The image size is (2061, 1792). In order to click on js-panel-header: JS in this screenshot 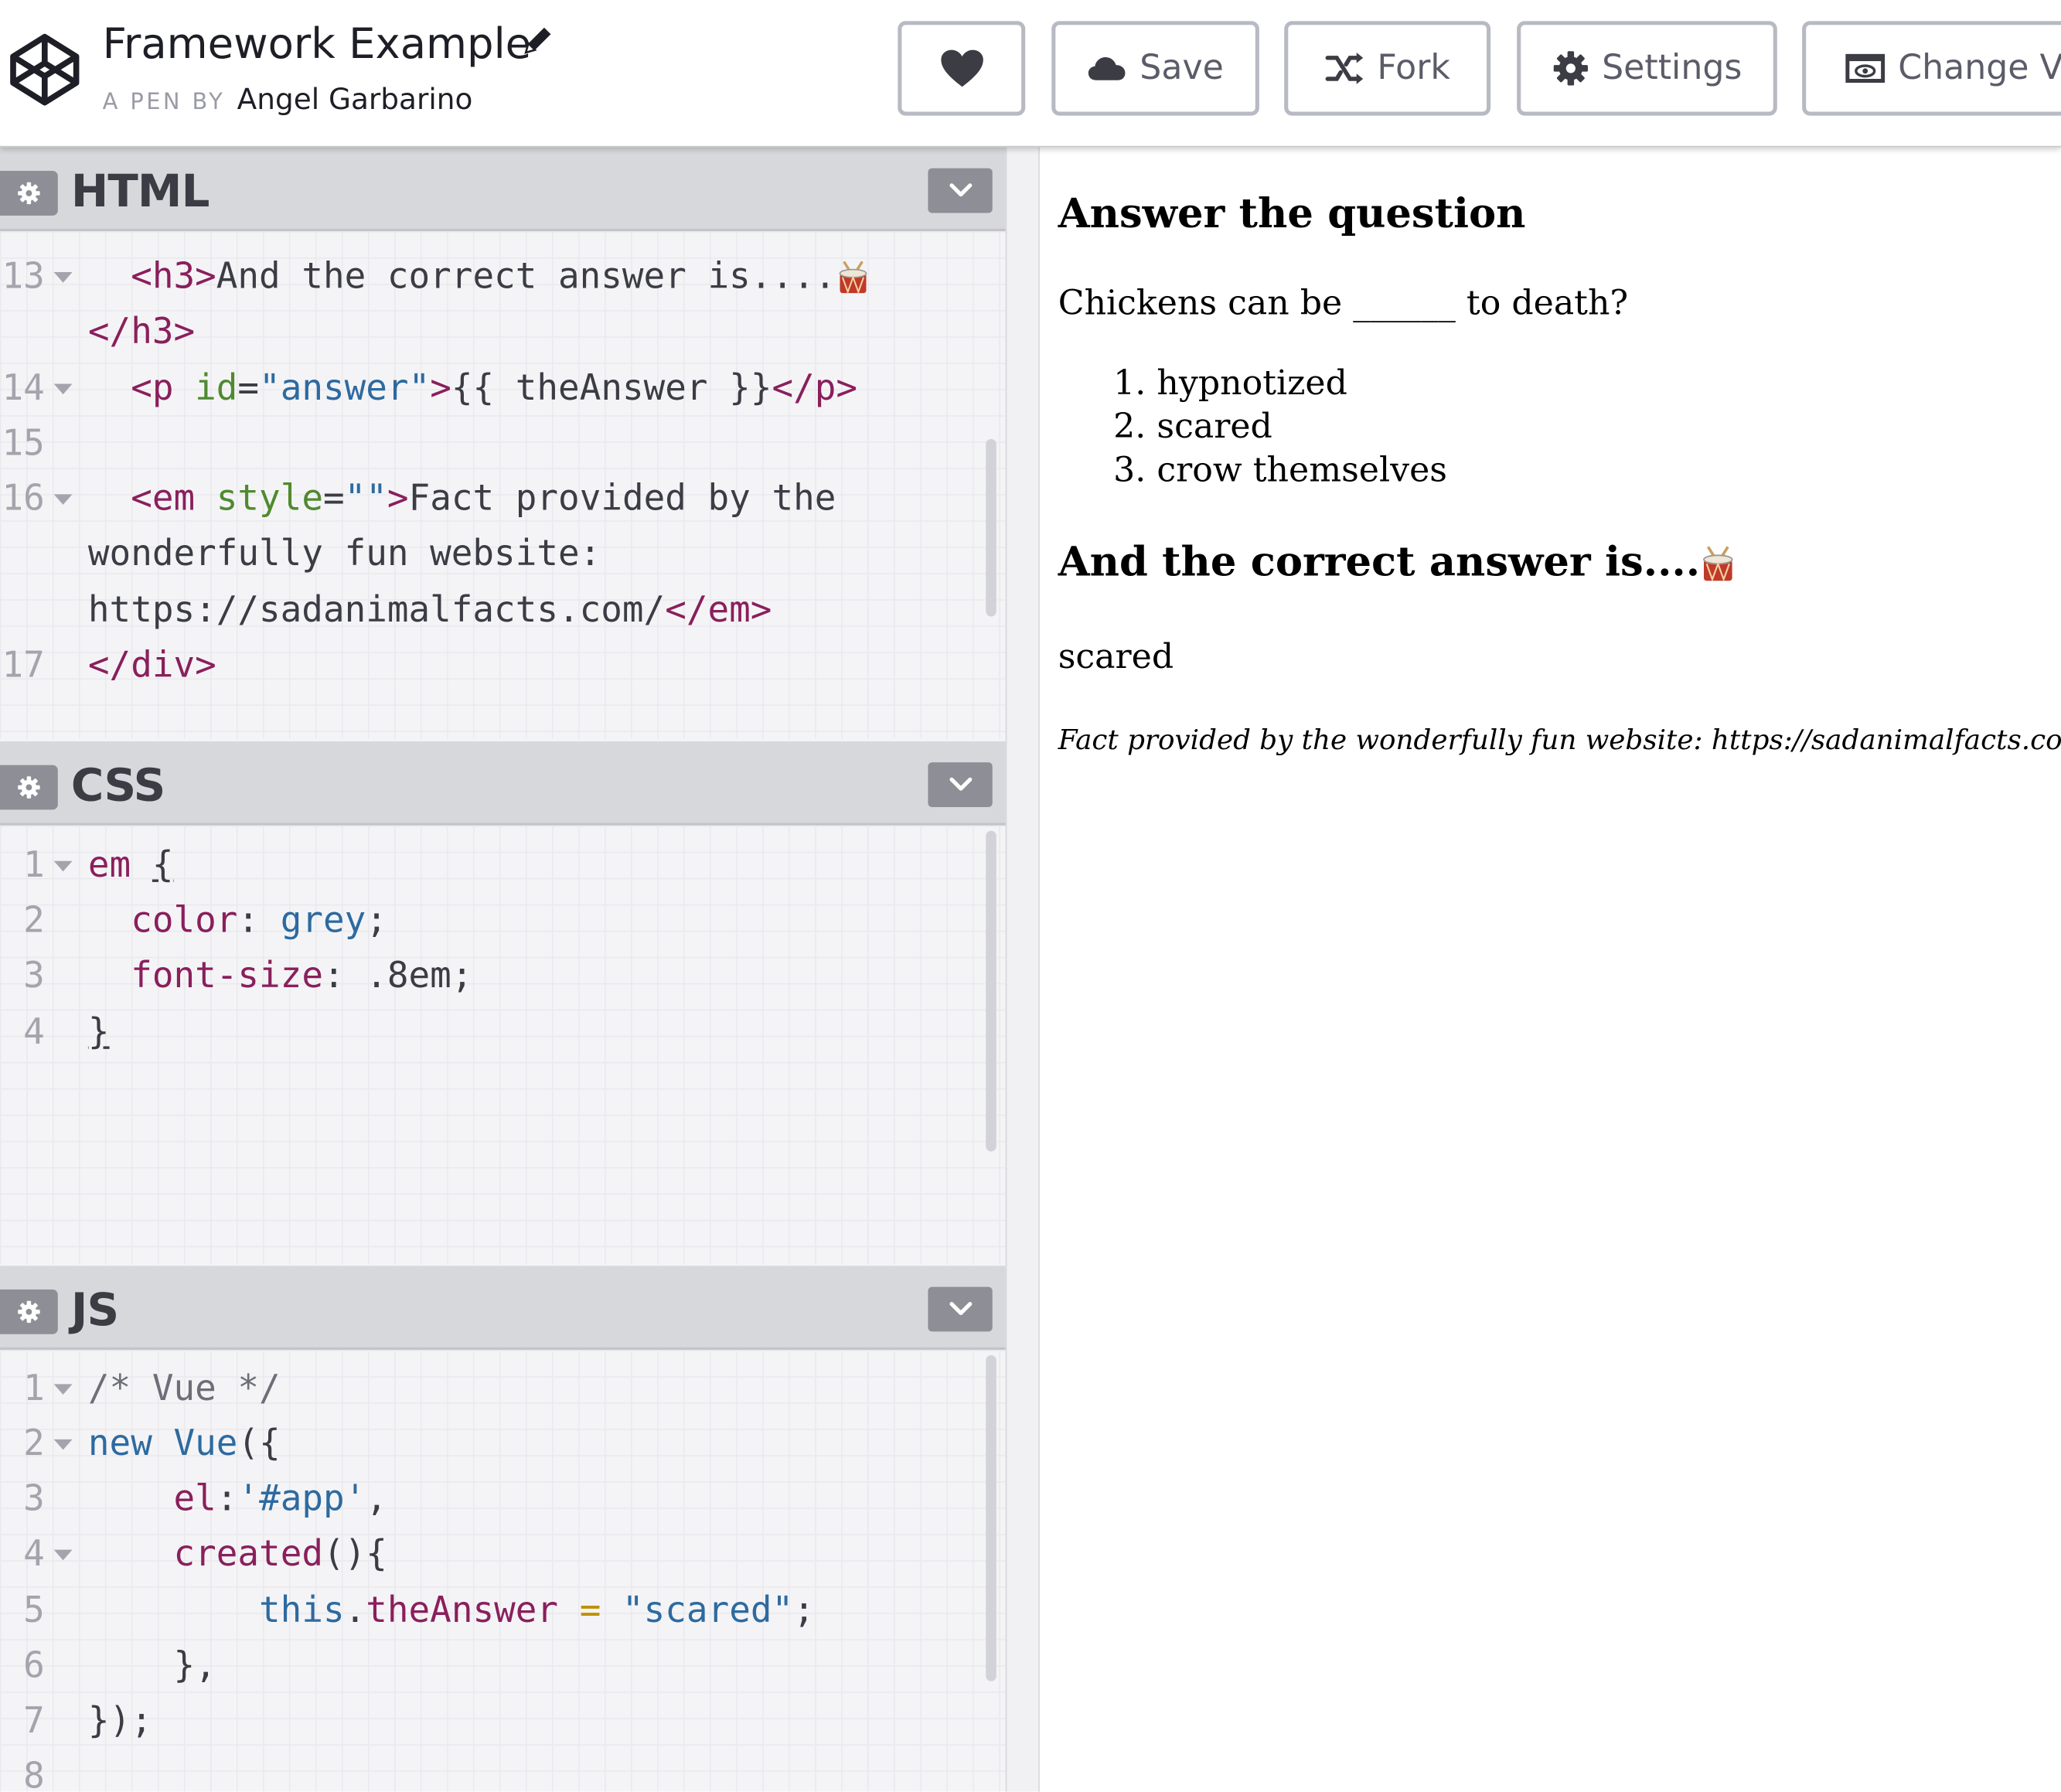, I will do `click(503, 1308)`.